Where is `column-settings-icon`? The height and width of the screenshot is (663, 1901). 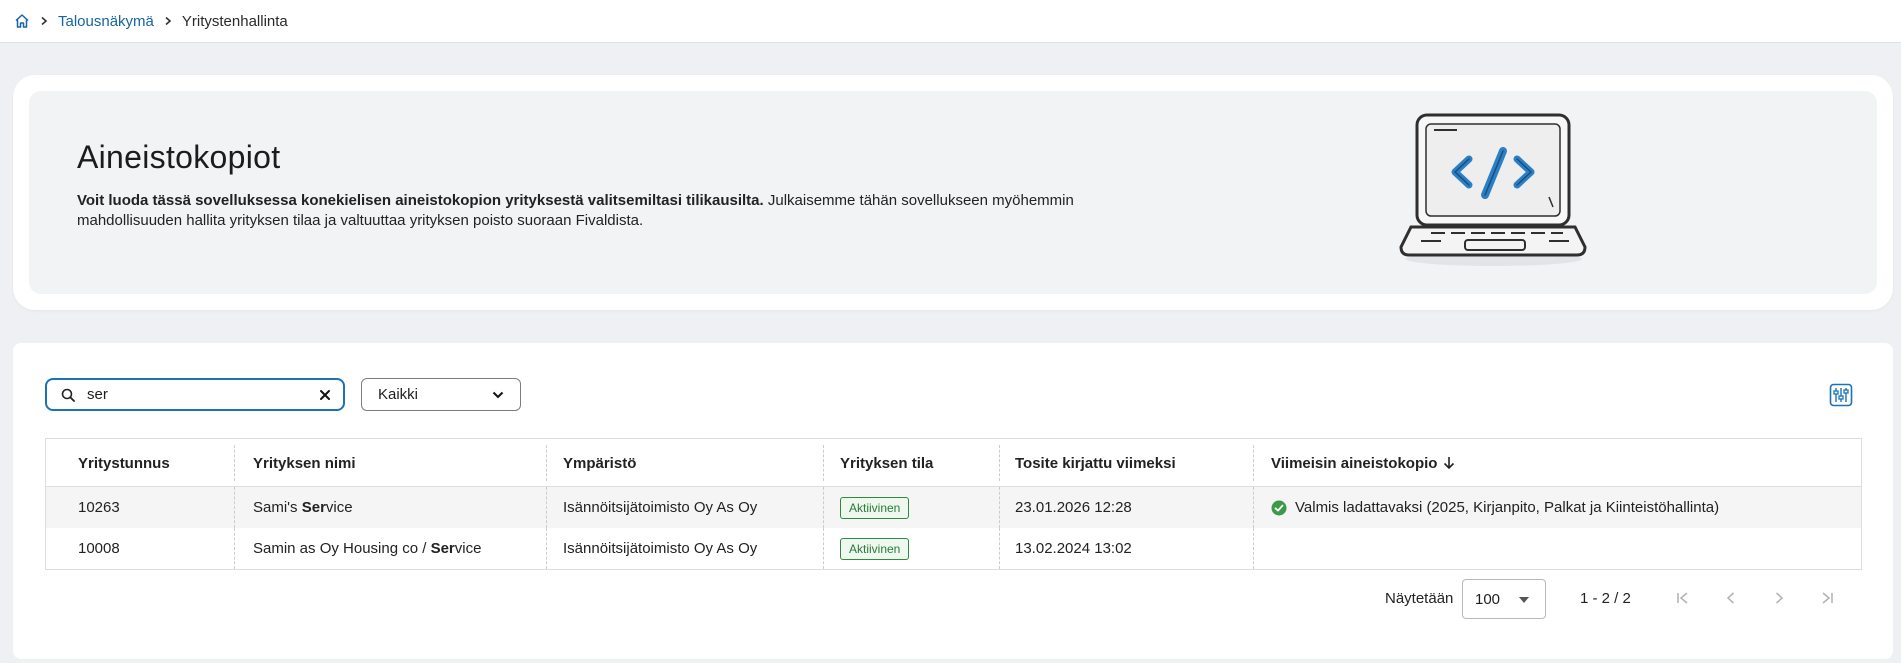 column-settings-icon is located at coordinates (1841, 395).